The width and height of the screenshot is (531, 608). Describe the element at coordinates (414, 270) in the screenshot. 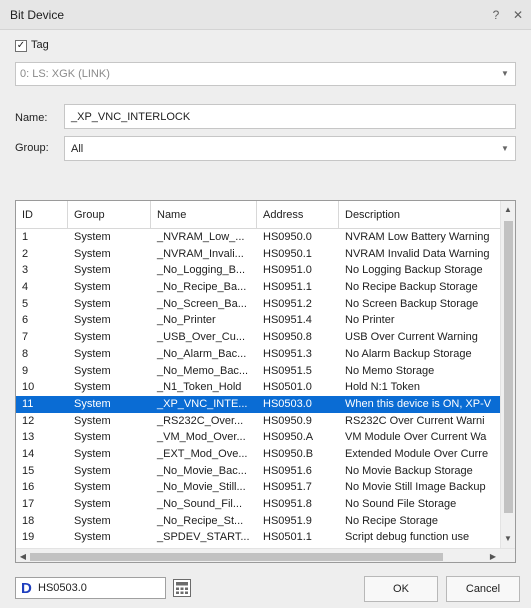

I see `cell-description: No Logging Backup Storage` at that location.